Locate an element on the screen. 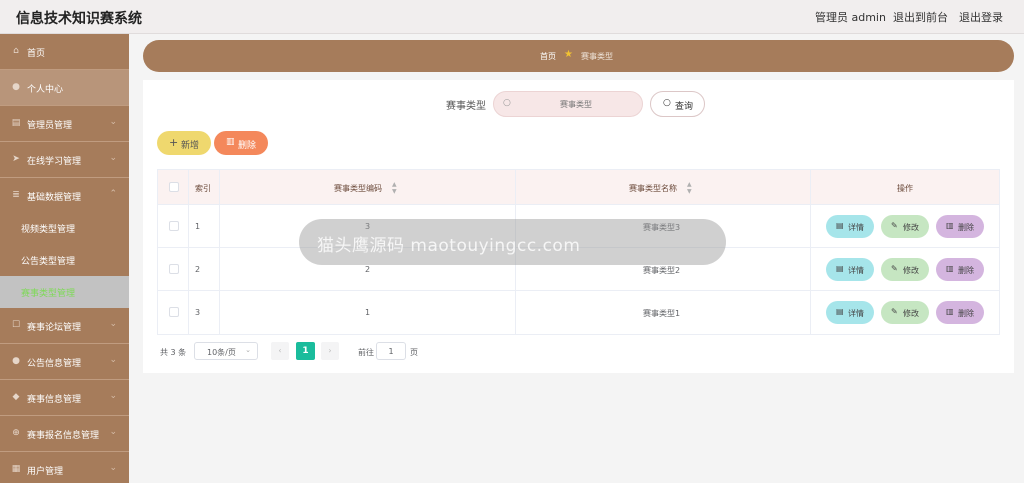 The image size is (1024, 483). sidebar-item-basic-data: ≣ 基础数据管理 ⌃ is located at coordinates (64, 196).